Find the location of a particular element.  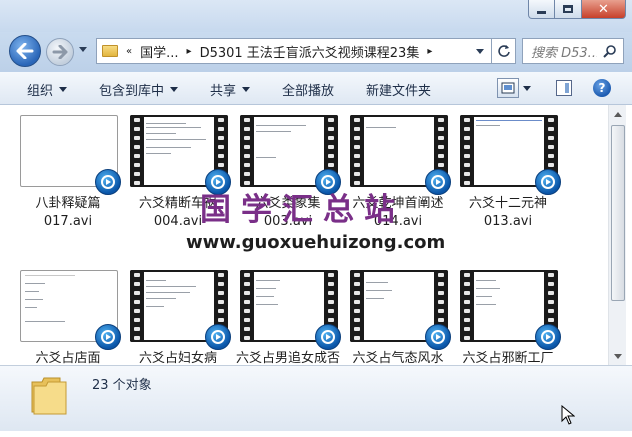

scroll-up-arrow-icon is located at coordinates (618, 114).